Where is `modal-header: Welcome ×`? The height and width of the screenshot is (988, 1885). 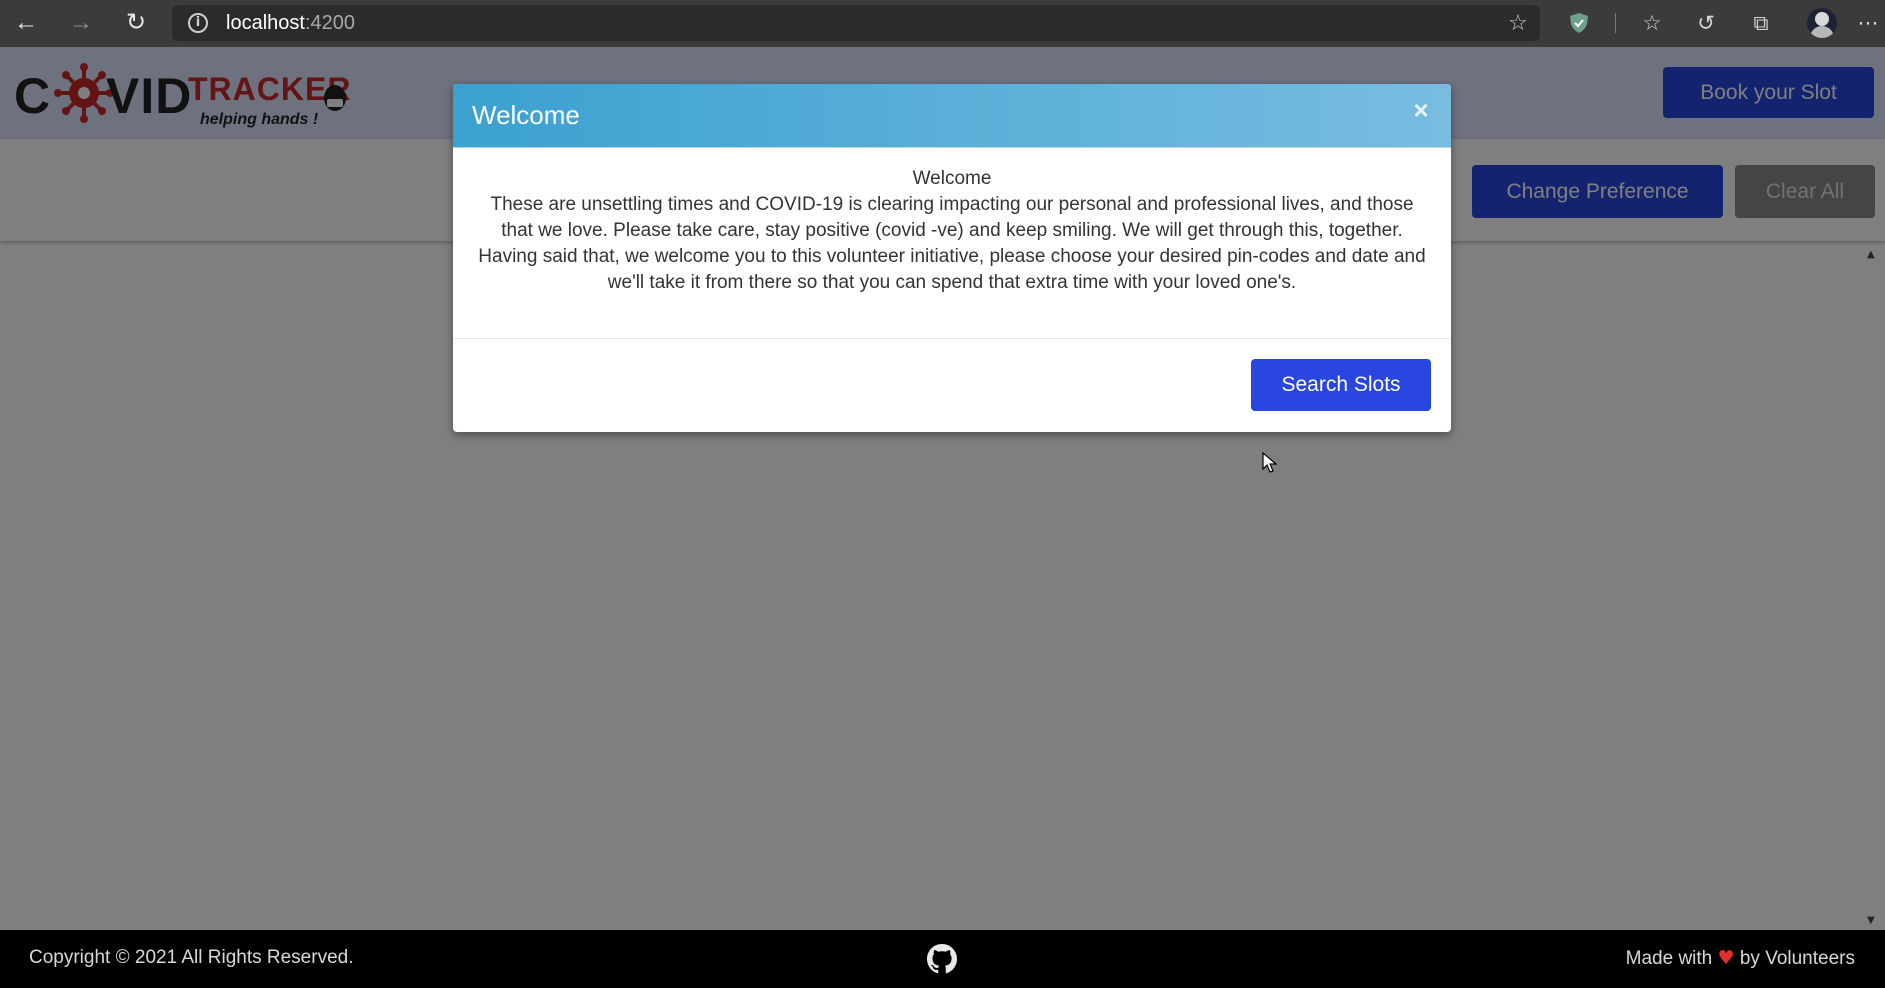
modal-header: Welcome × is located at coordinates (952, 116).